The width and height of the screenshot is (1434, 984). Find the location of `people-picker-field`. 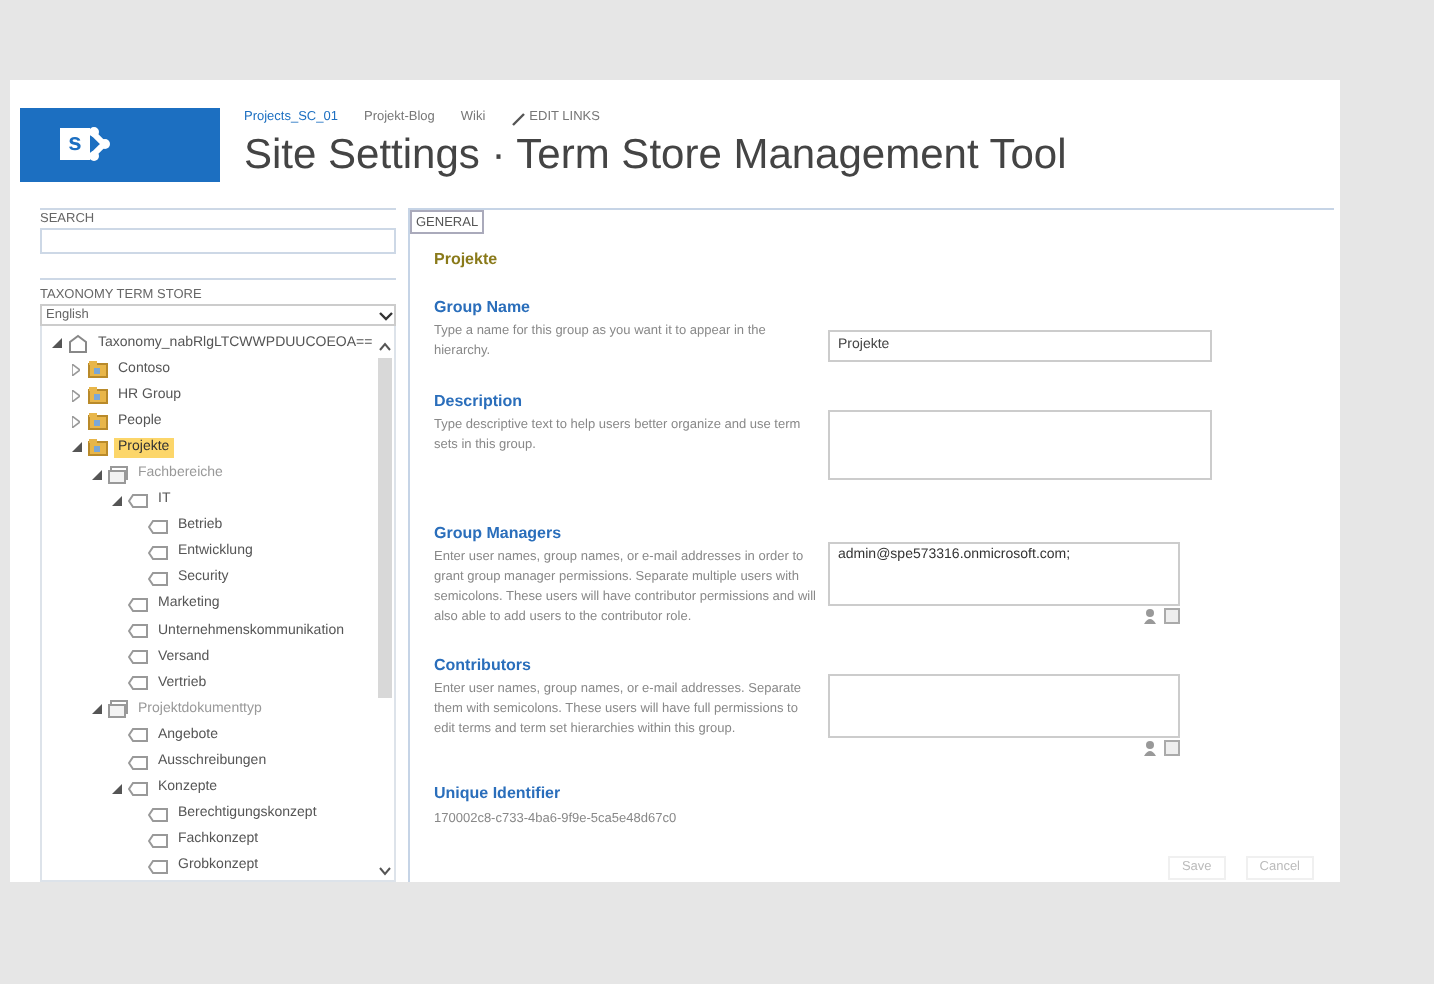

people-picker-field is located at coordinates (1004, 706).